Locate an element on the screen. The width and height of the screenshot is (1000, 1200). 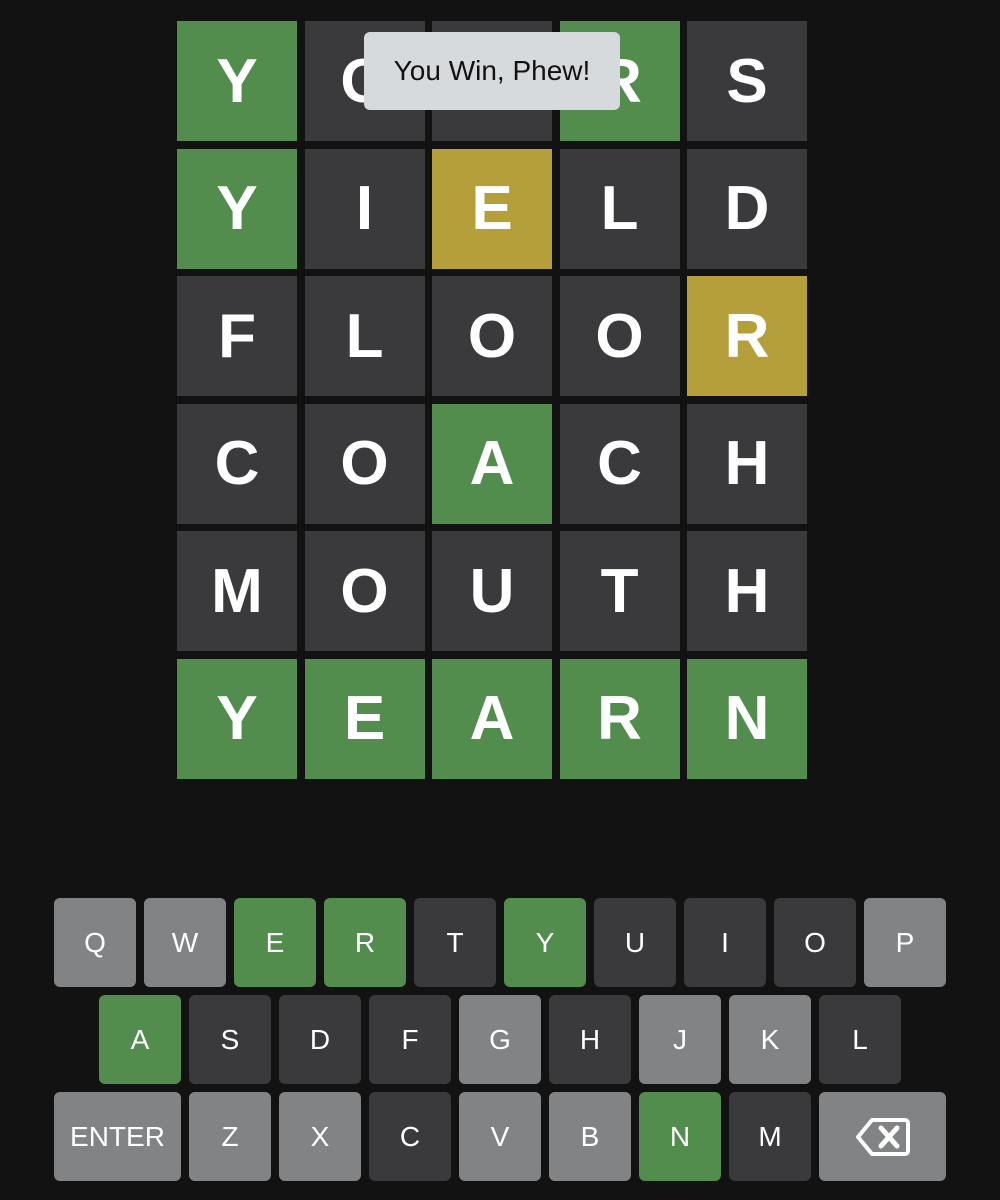
keyboard-row: ENTER Z X C V B N M is located at coordinates (500, 1136).